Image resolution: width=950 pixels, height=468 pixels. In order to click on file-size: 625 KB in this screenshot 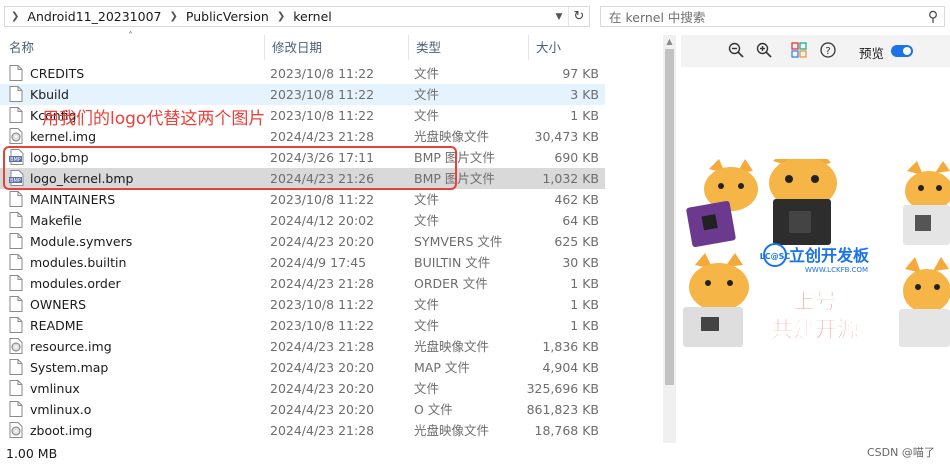, I will do `click(576, 241)`.